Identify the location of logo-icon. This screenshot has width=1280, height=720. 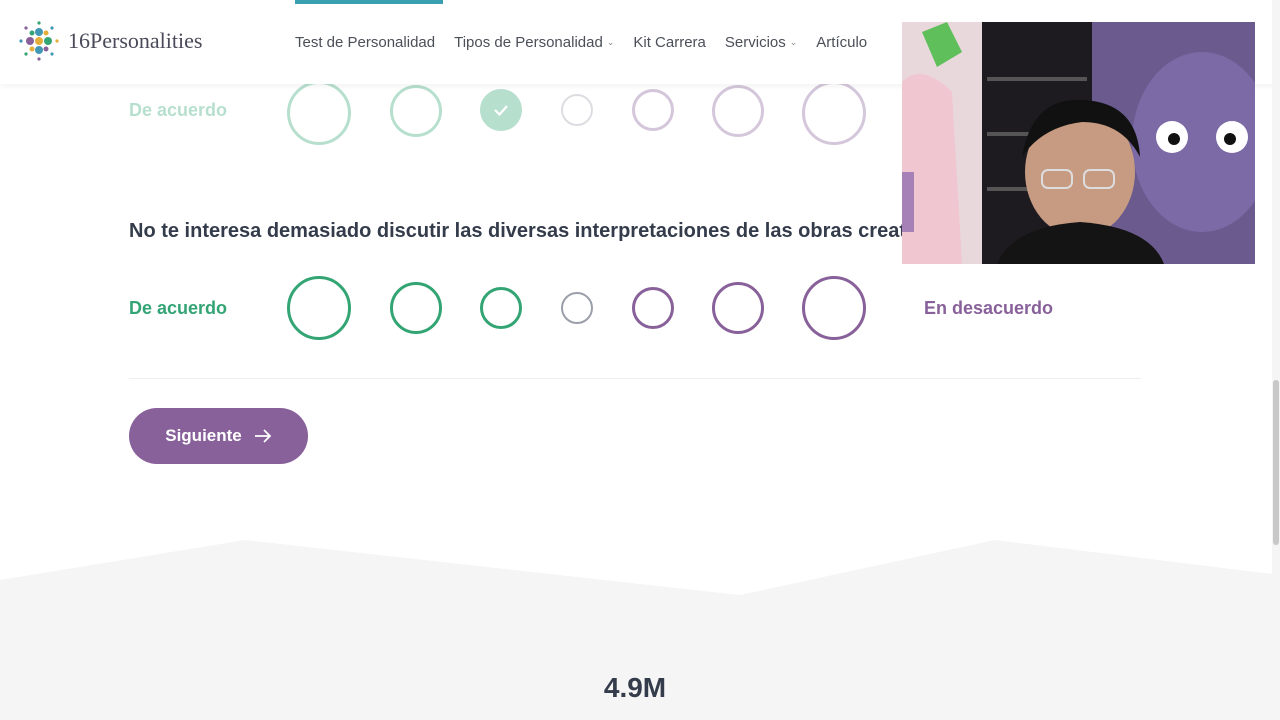
(39, 41).